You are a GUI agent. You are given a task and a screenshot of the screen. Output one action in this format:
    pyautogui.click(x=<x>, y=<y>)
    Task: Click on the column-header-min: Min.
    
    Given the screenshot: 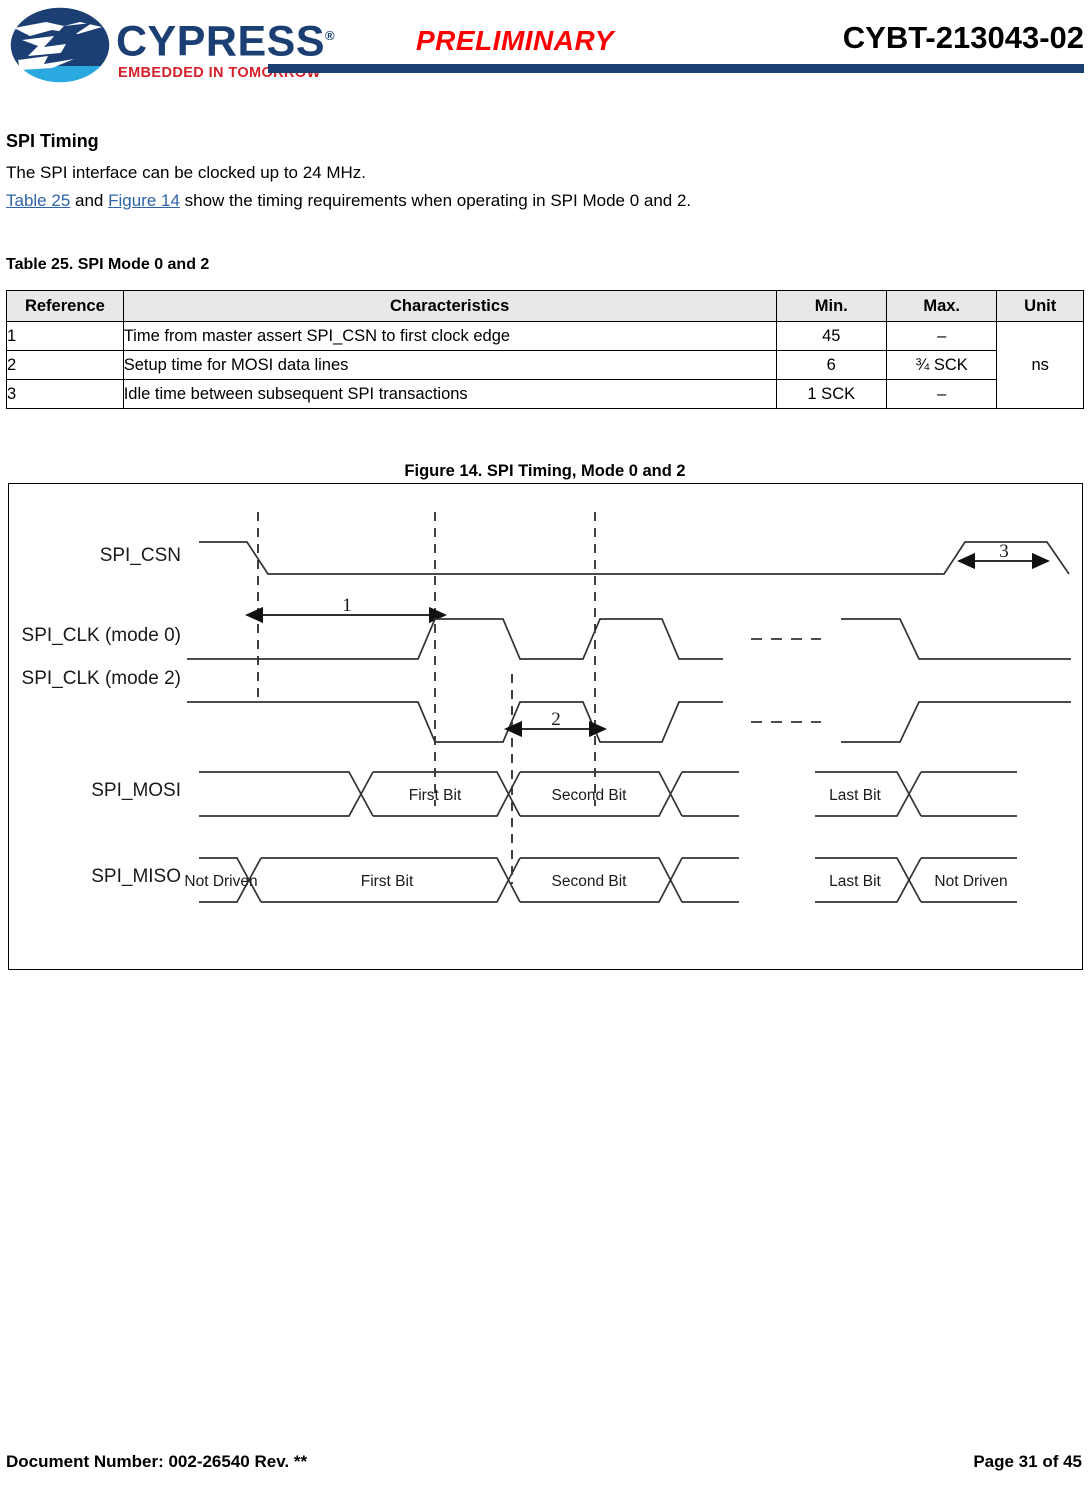 What is the action you would take?
    pyautogui.click(x=831, y=306)
    